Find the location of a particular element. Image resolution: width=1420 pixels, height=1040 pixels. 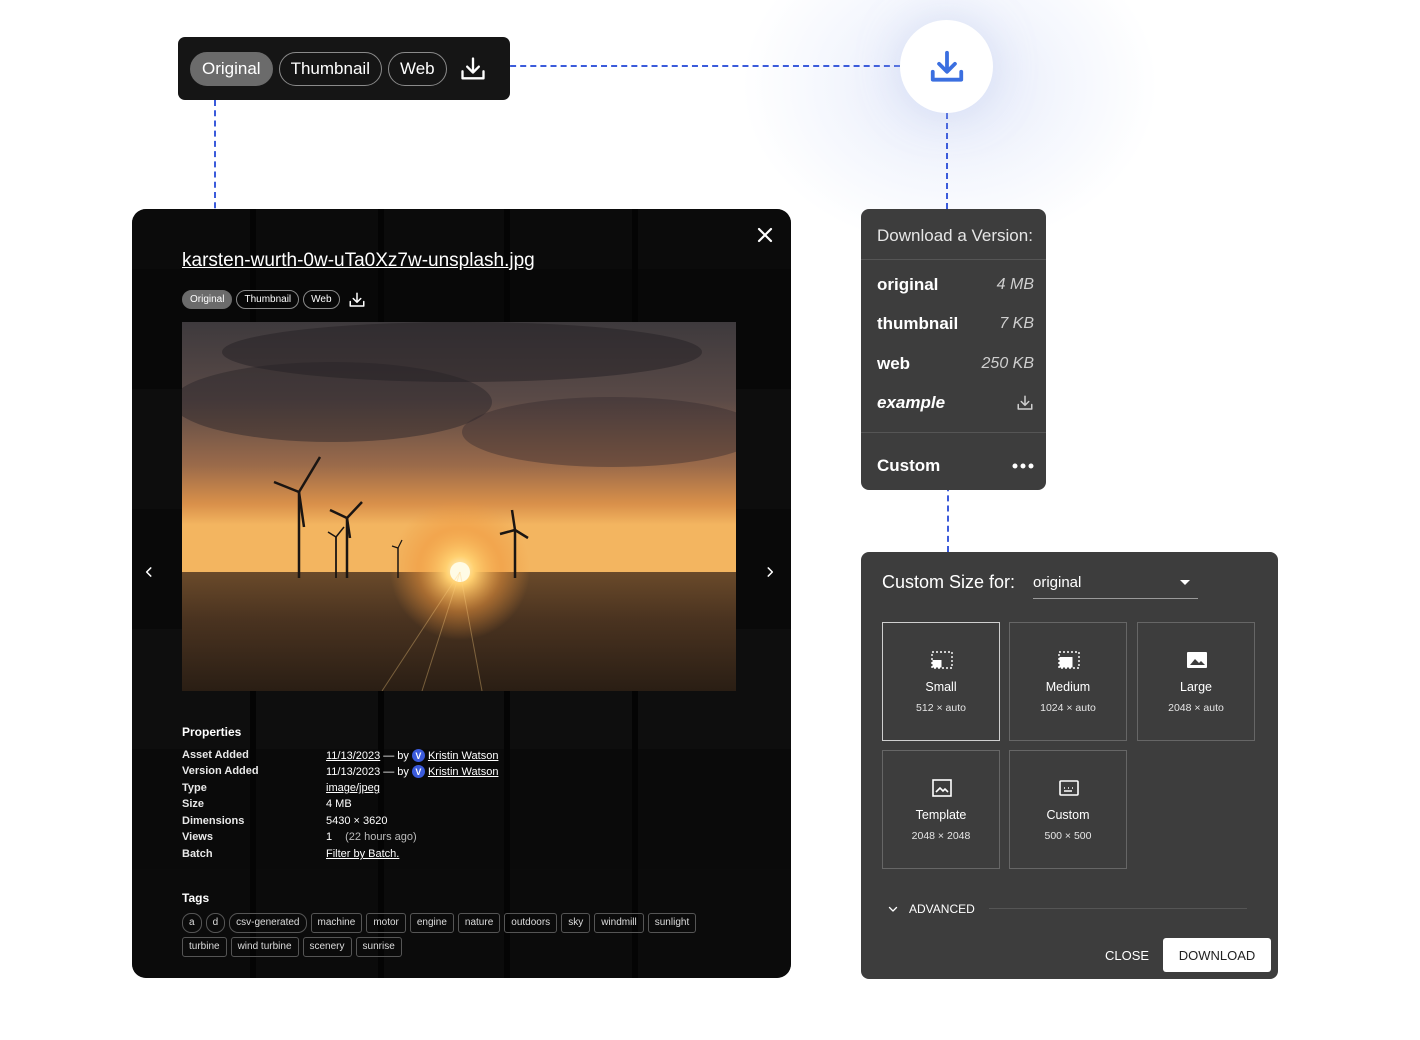

close-icon is located at coordinates (765, 235).